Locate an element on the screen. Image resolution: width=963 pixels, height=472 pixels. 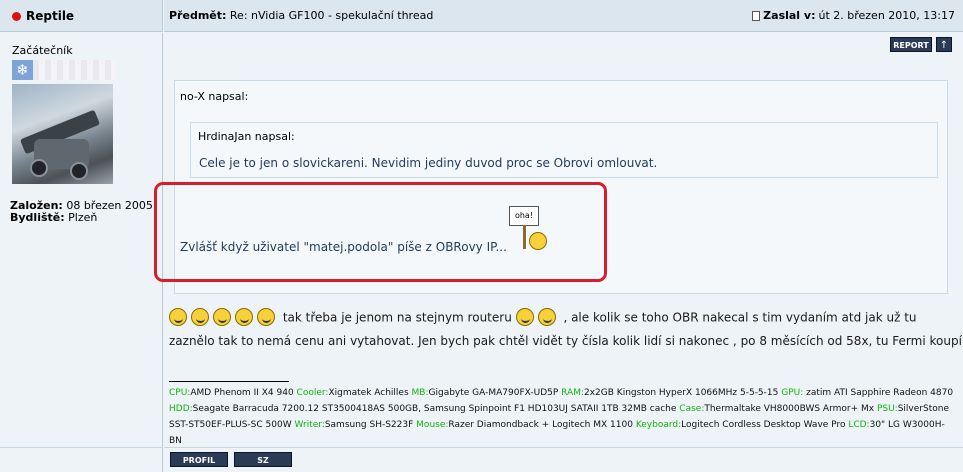
red-highlight-box is located at coordinates (380, 232).